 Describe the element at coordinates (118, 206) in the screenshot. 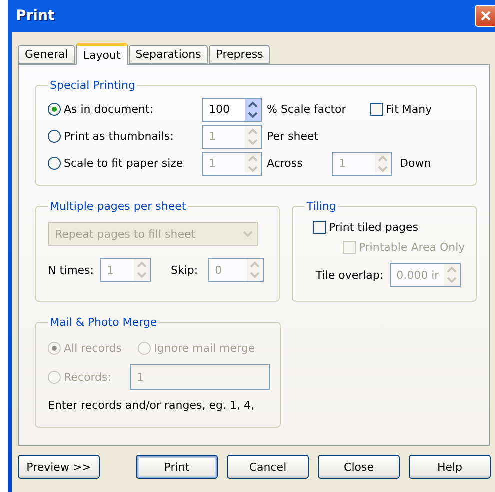

I see `group-title: Multiple pages per sheet` at that location.